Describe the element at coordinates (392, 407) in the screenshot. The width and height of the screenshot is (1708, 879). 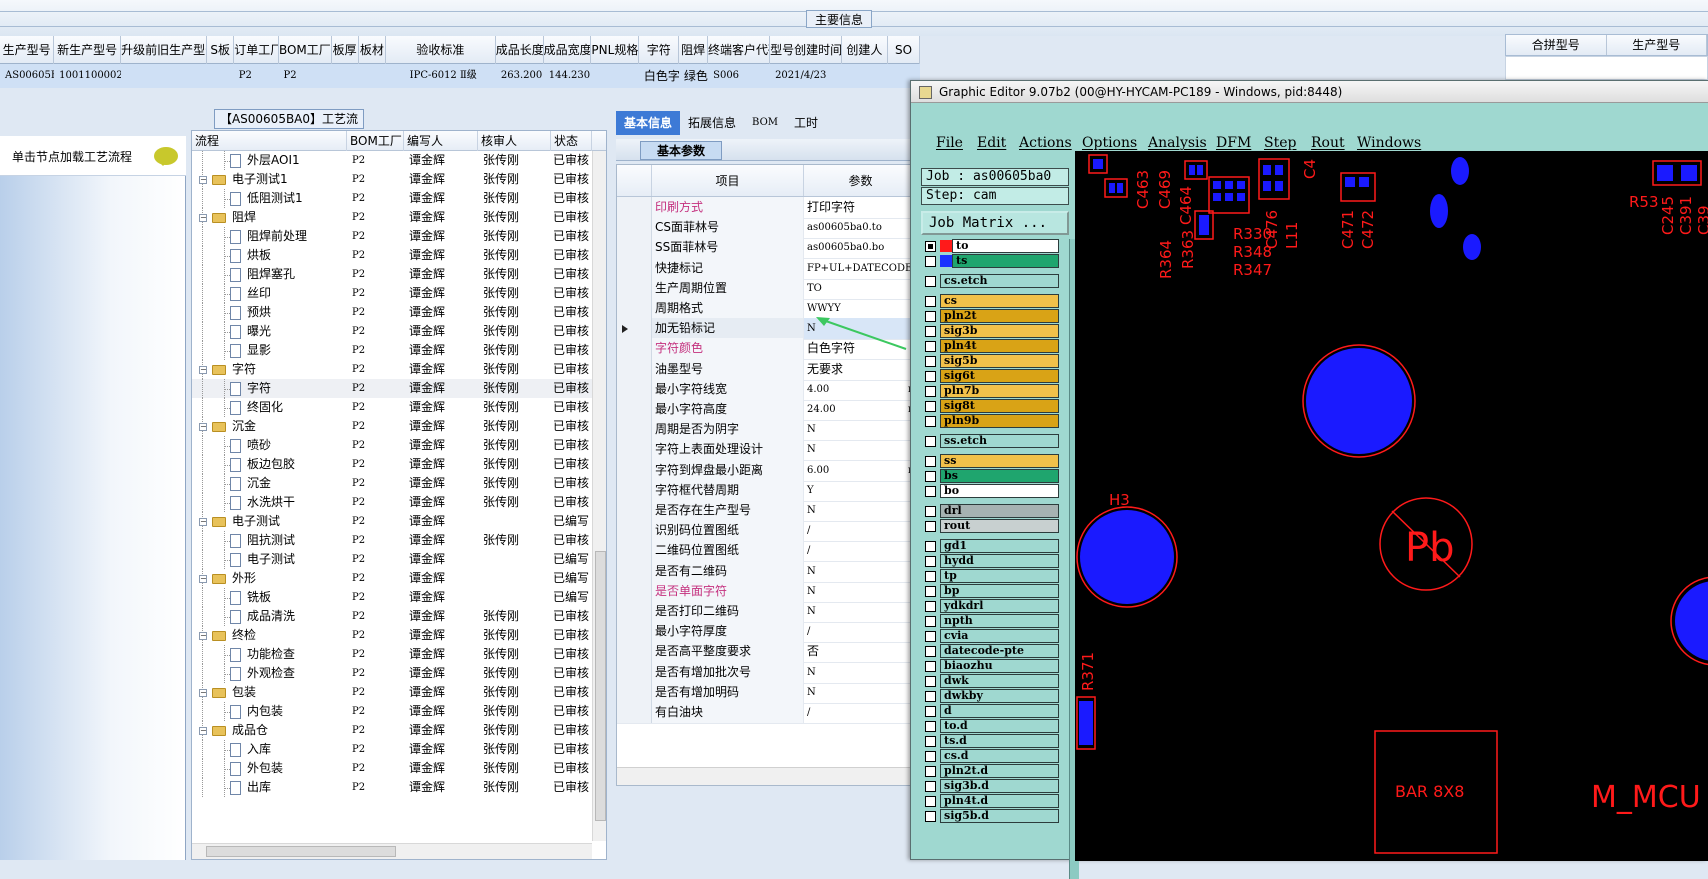
I see `flow-row: 终固化 P2 谭金辉 张传刚 已审核` at that location.